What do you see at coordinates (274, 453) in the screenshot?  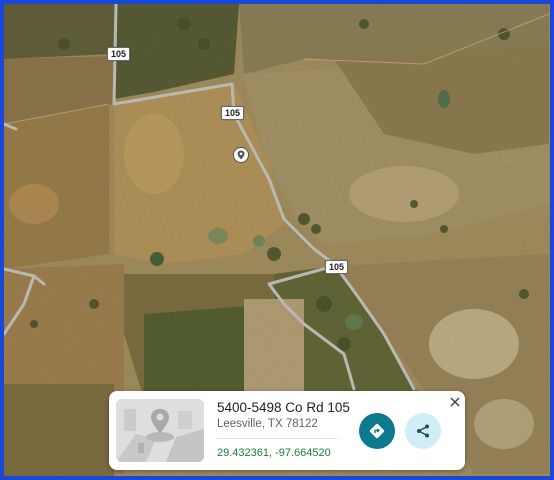 I see `place-coordinates: 29.432361, -97.664520` at bounding box center [274, 453].